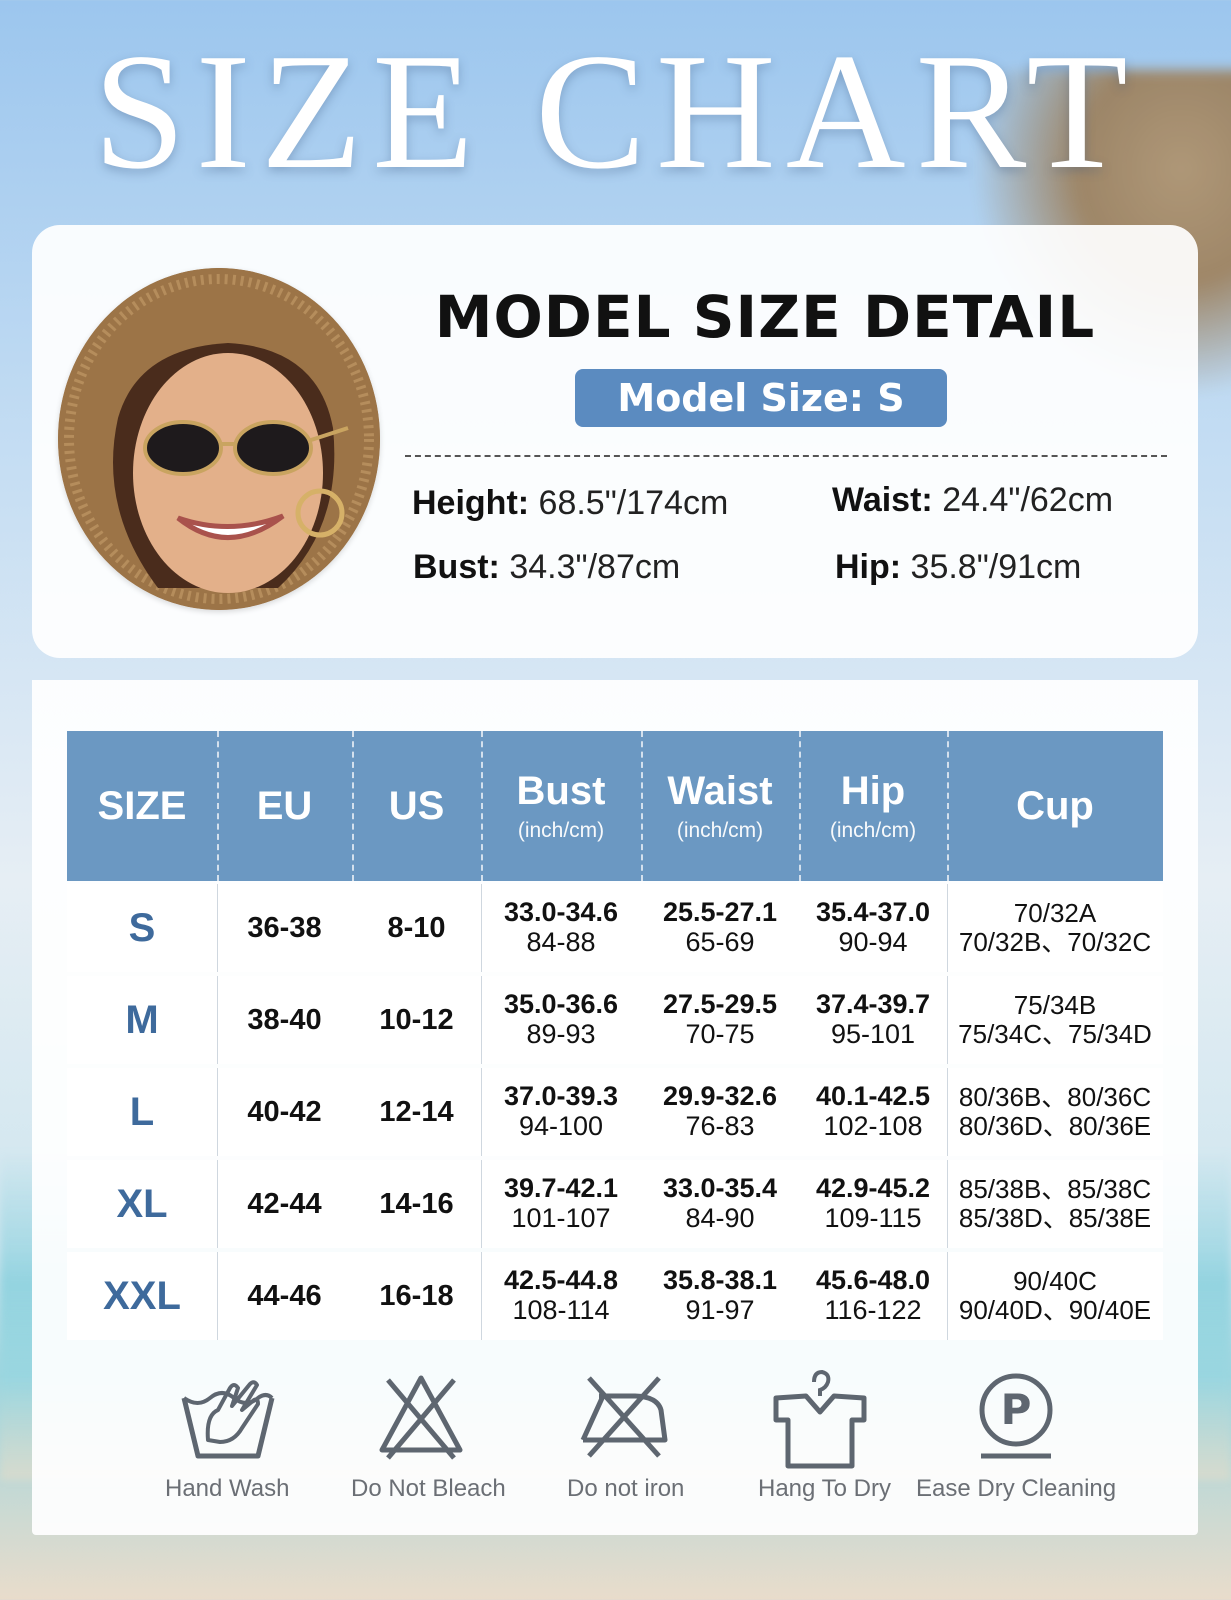 This screenshot has height=1600, width=1231. Describe the element at coordinates (761, 398) in the screenshot. I see `model-size-badge: Model Size: S` at that location.